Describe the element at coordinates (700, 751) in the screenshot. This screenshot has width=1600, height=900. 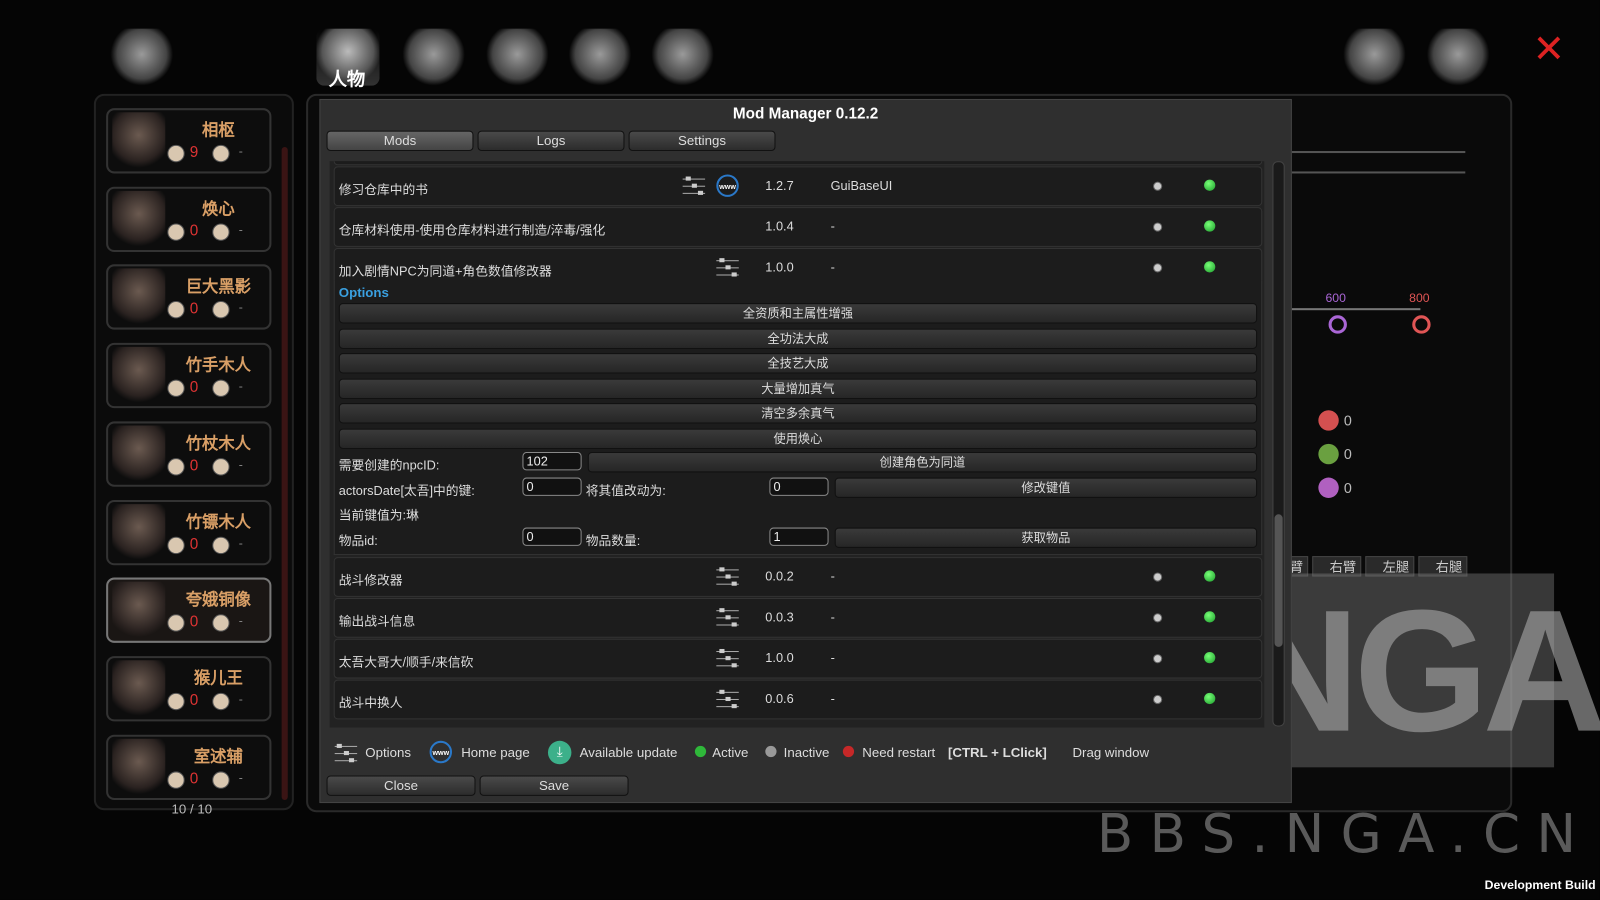
I see `active-dot-icon` at that location.